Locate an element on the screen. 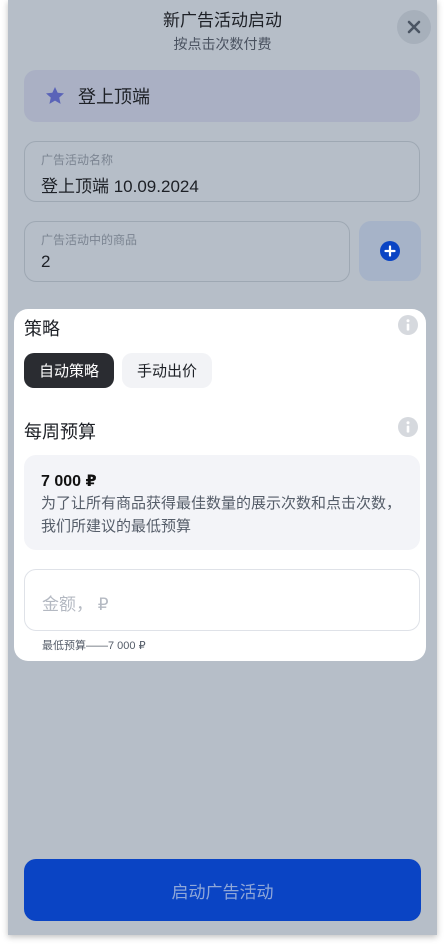  plus-circle-icon is located at coordinates (390, 251).